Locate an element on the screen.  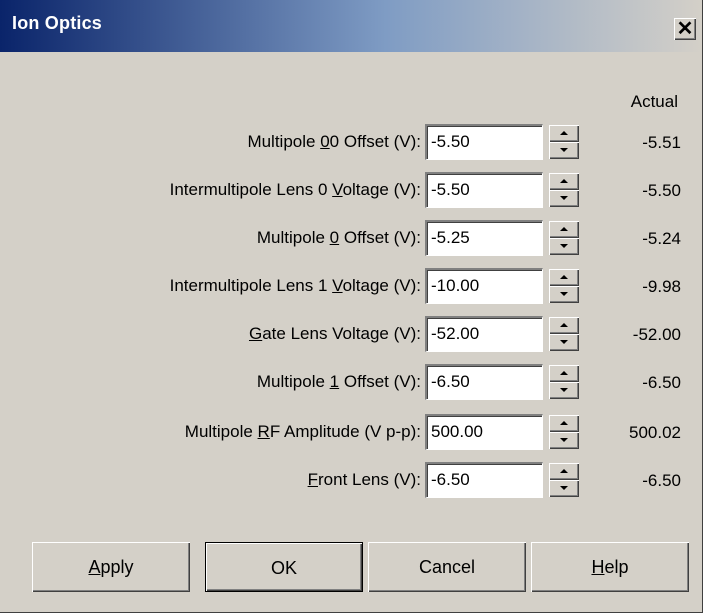
intermultipole-lens-1-voltage-input: -10.00 is located at coordinates (484, 286).